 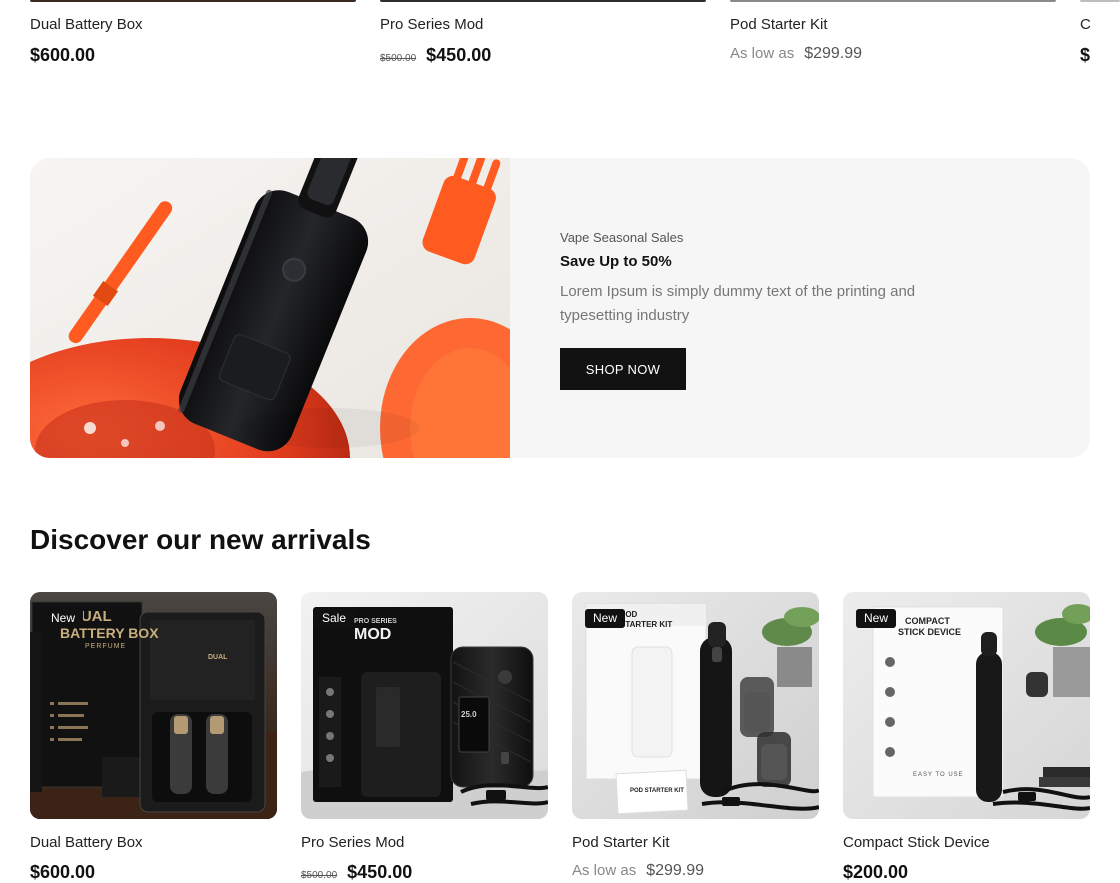 What do you see at coordinates (200, 539) in the screenshot?
I see `section-title: Discover our new arrivals` at bounding box center [200, 539].